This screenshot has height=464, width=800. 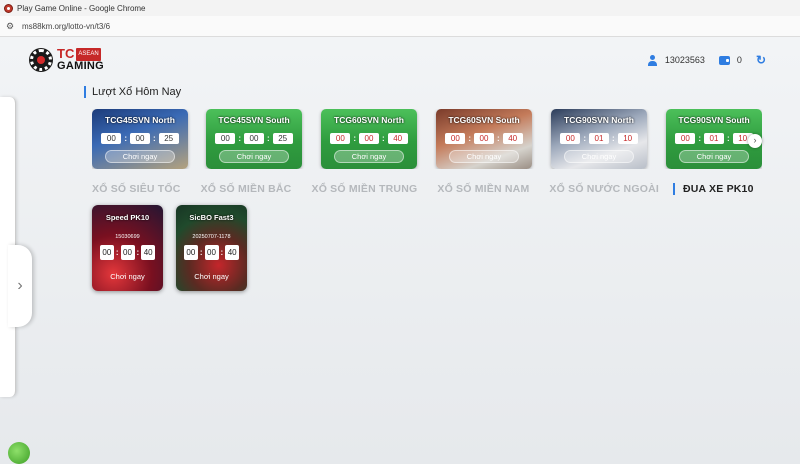 What do you see at coordinates (755, 141) in the screenshot?
I see `carousel-next-chevron-right-icon: ›` at bounding box center [755, 141].